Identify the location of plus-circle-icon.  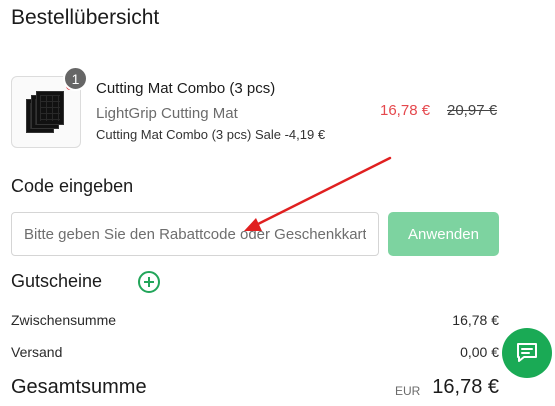
(149, 282).